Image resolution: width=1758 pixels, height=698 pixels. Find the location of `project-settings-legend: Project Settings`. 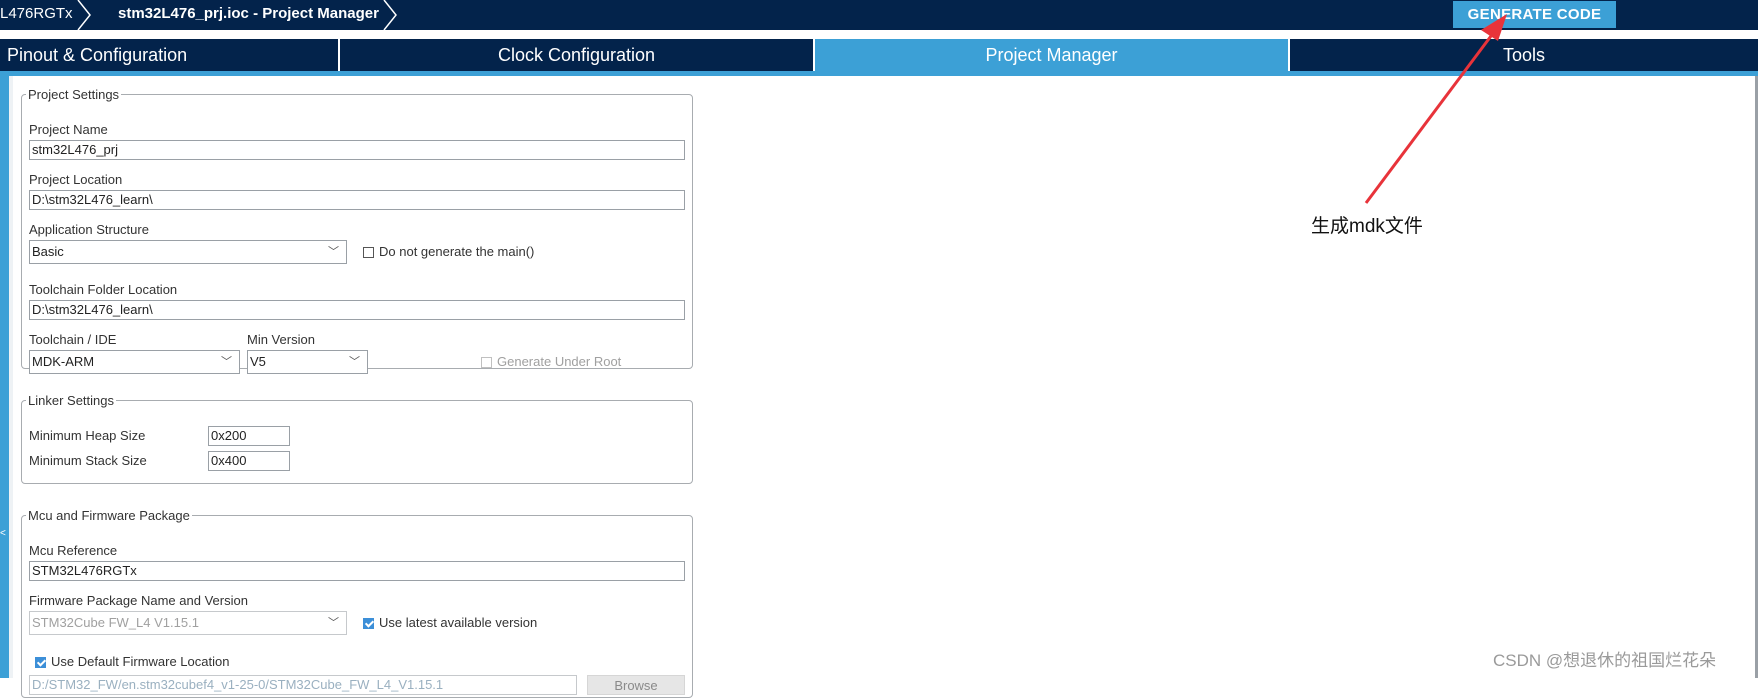

project-settings-legend: Project Settings is located at coordinates (74, 94).